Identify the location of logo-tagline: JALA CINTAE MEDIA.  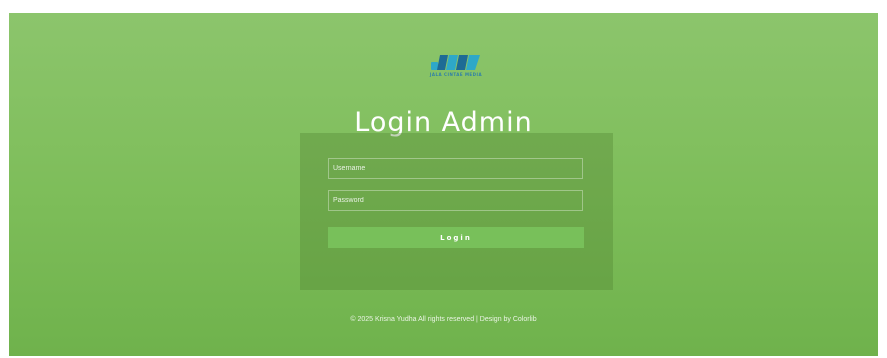
(456, 74).